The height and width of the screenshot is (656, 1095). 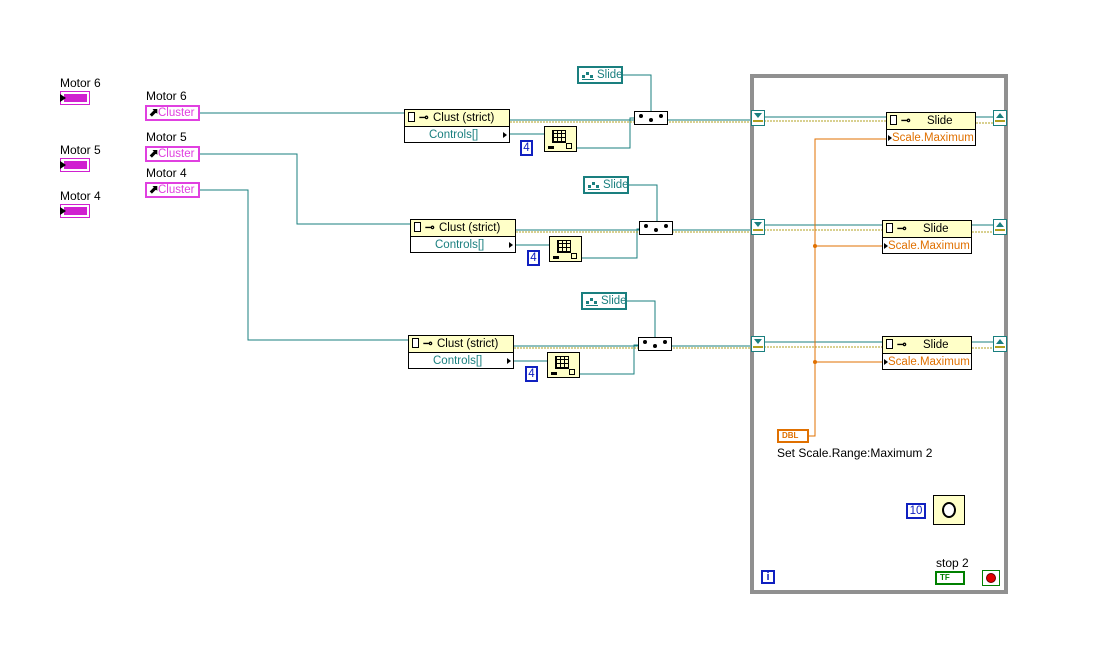 I want to click on slide-property-node-3: ⊸ Slide Scale.Maximum, so click(x=927, y=353).